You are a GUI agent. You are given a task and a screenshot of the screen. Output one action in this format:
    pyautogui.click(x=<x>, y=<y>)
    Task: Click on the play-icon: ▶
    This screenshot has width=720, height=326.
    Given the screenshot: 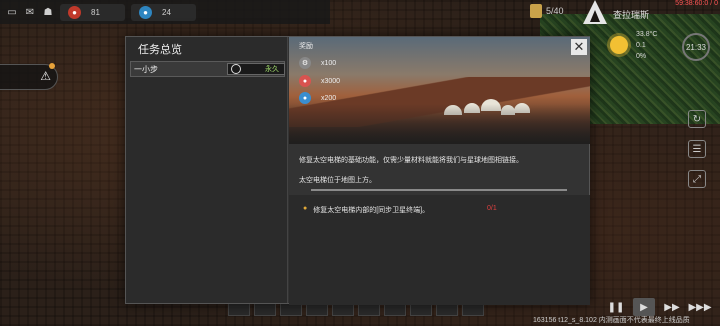 What is the action you would take?
    pyautogui.click(x=644, y=307)
    